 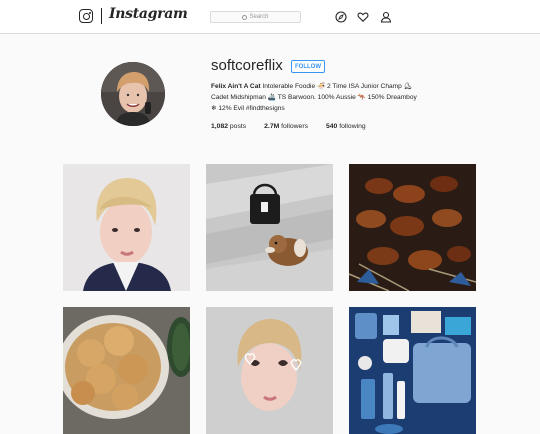 I want to click on search-input: Search, so click(x=255, y=17).